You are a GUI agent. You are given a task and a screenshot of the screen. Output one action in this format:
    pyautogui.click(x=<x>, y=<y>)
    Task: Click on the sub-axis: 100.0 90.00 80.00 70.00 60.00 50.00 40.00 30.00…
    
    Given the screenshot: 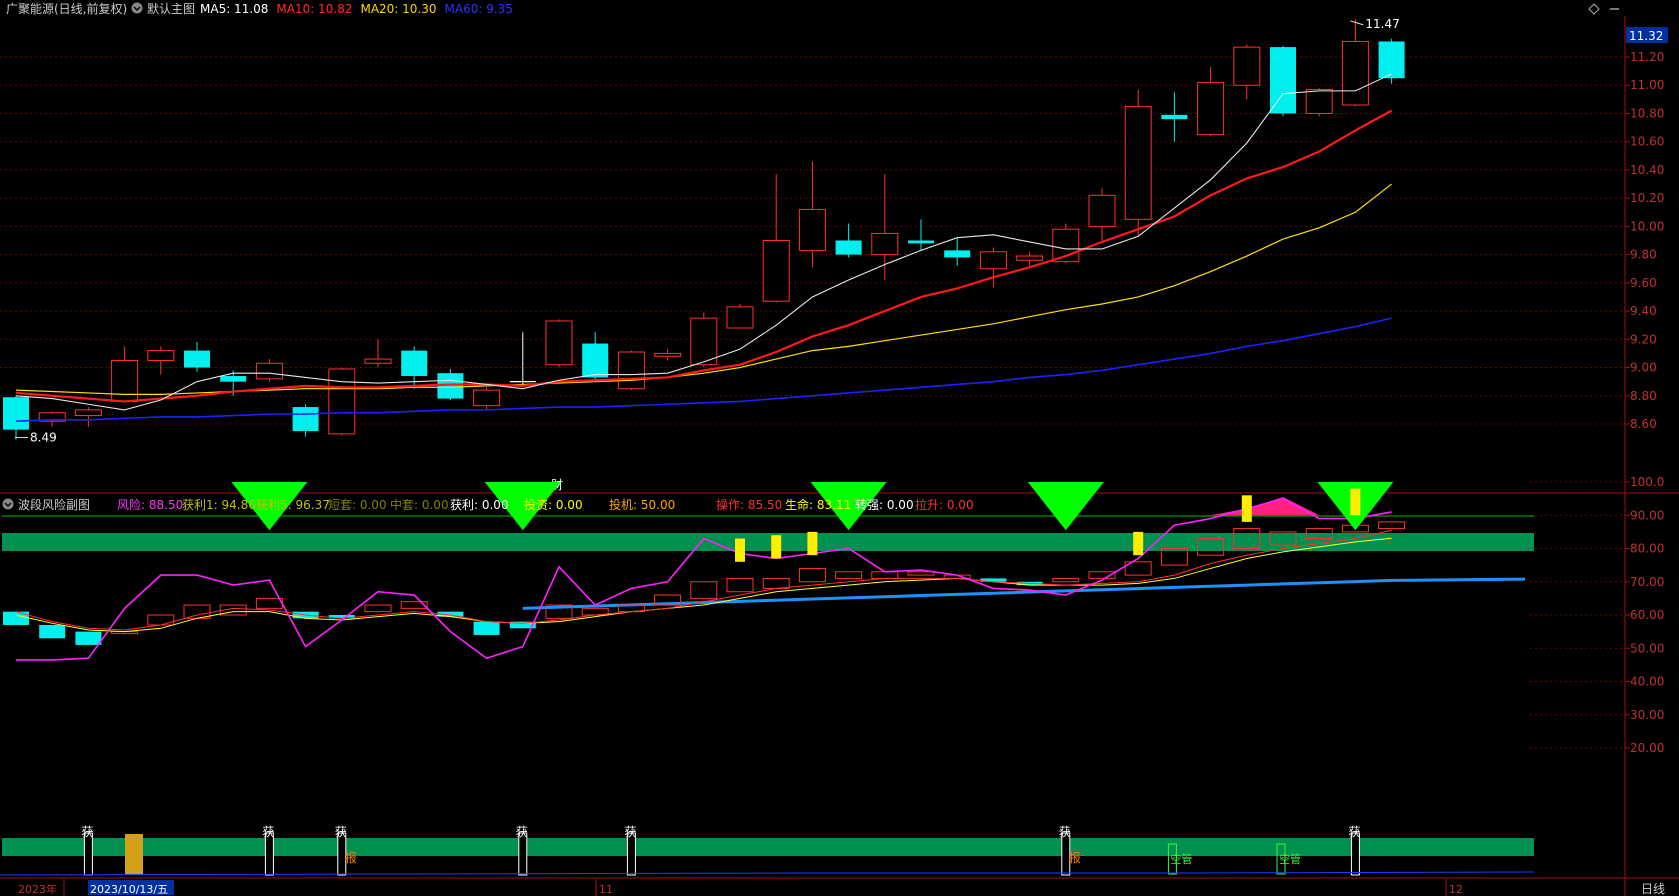 What is the action you would take?
    pyautogui.click(x=1644, y=615)
    